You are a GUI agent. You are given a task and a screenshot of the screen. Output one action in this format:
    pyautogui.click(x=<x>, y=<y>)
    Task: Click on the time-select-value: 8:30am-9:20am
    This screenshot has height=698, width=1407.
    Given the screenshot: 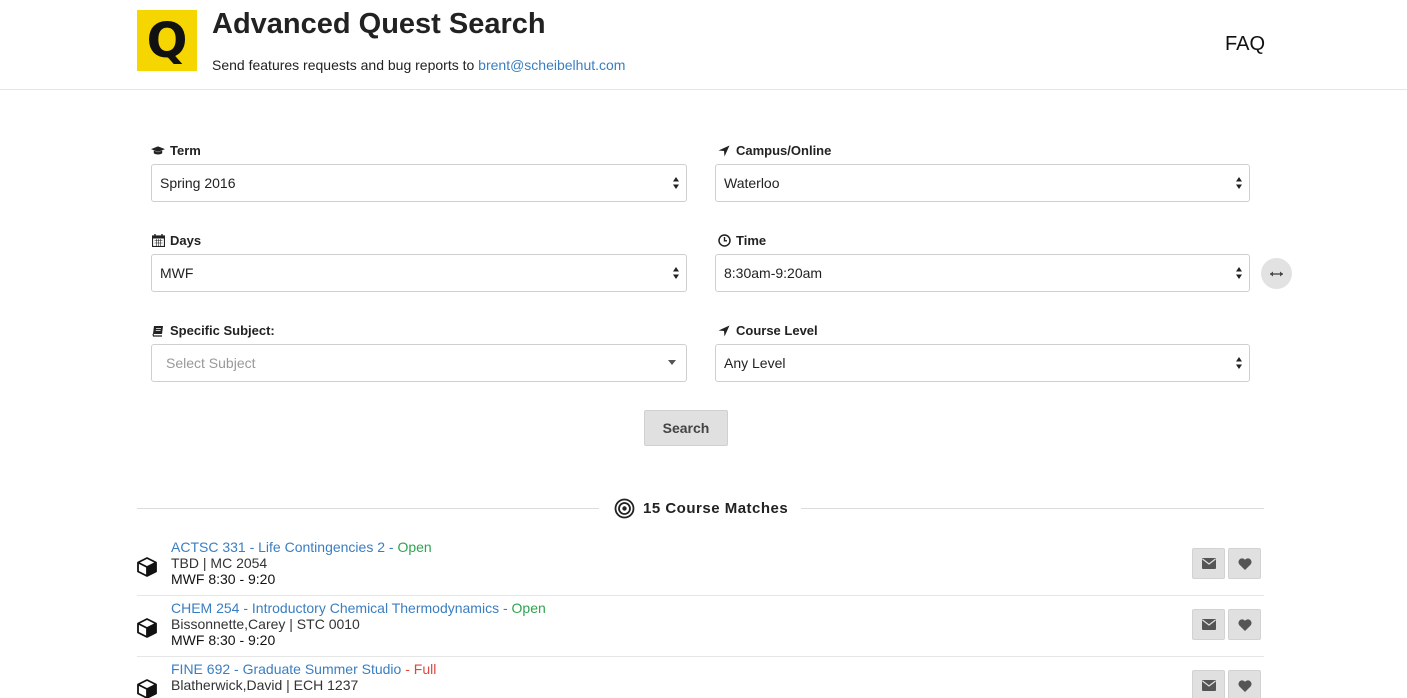 What is the action you would take?
    pyautogui.click(x=773, y=273)
    